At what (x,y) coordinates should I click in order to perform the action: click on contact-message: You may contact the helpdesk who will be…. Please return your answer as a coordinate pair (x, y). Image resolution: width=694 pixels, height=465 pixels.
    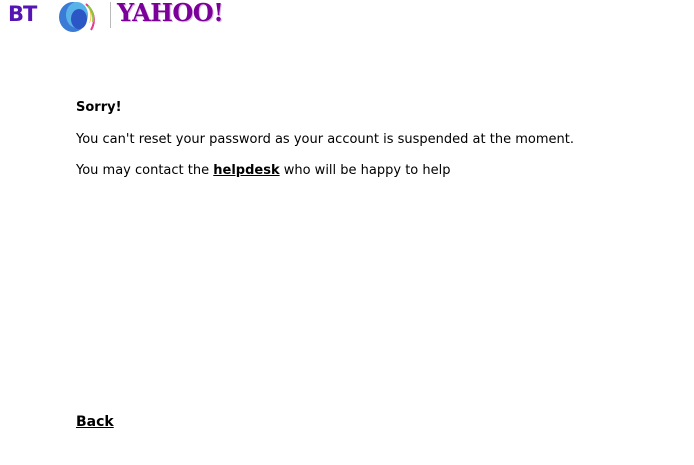
    Looking at the image, I should click on (263, 171).